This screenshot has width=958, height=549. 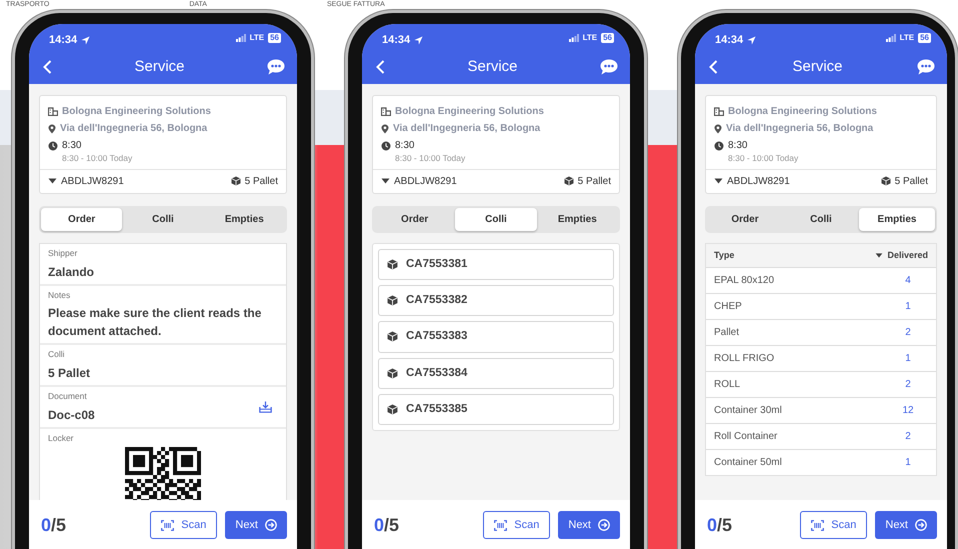 I want to click on table-cell-text: Container 50ml, so click(x=748, y=463).